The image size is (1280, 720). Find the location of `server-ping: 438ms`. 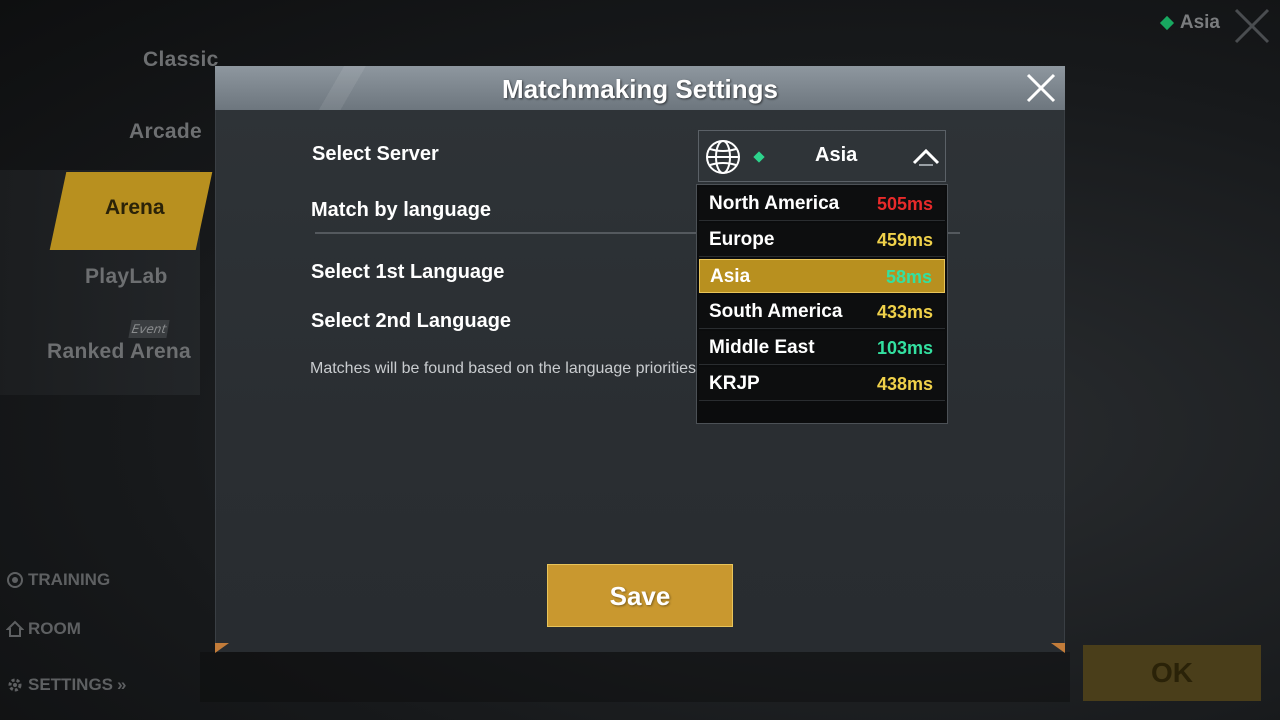

server-ping: 438ms is located at coordinates (904, 384).